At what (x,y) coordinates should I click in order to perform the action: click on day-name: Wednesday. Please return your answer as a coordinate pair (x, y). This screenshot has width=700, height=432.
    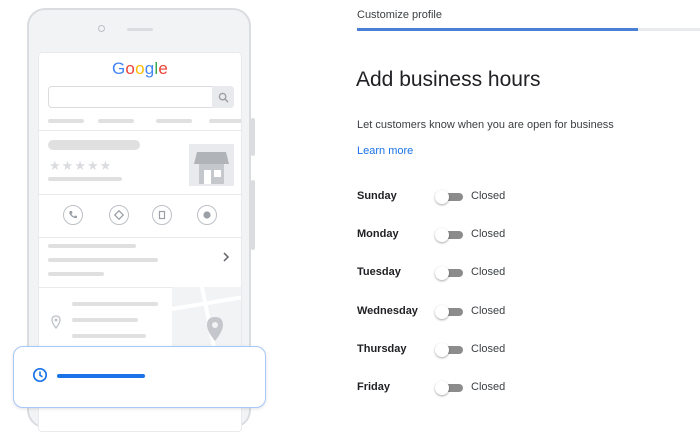
    Looking at the image, I should click on (387, 311).